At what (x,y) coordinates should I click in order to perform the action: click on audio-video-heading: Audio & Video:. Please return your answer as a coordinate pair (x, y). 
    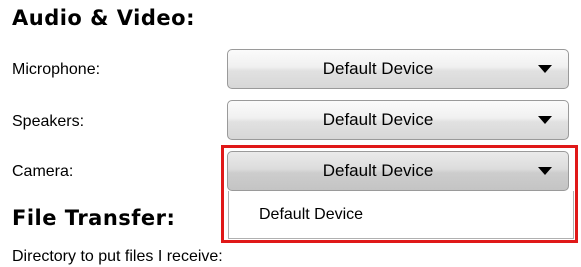
    Looking at the image, I should click on (103, 18).